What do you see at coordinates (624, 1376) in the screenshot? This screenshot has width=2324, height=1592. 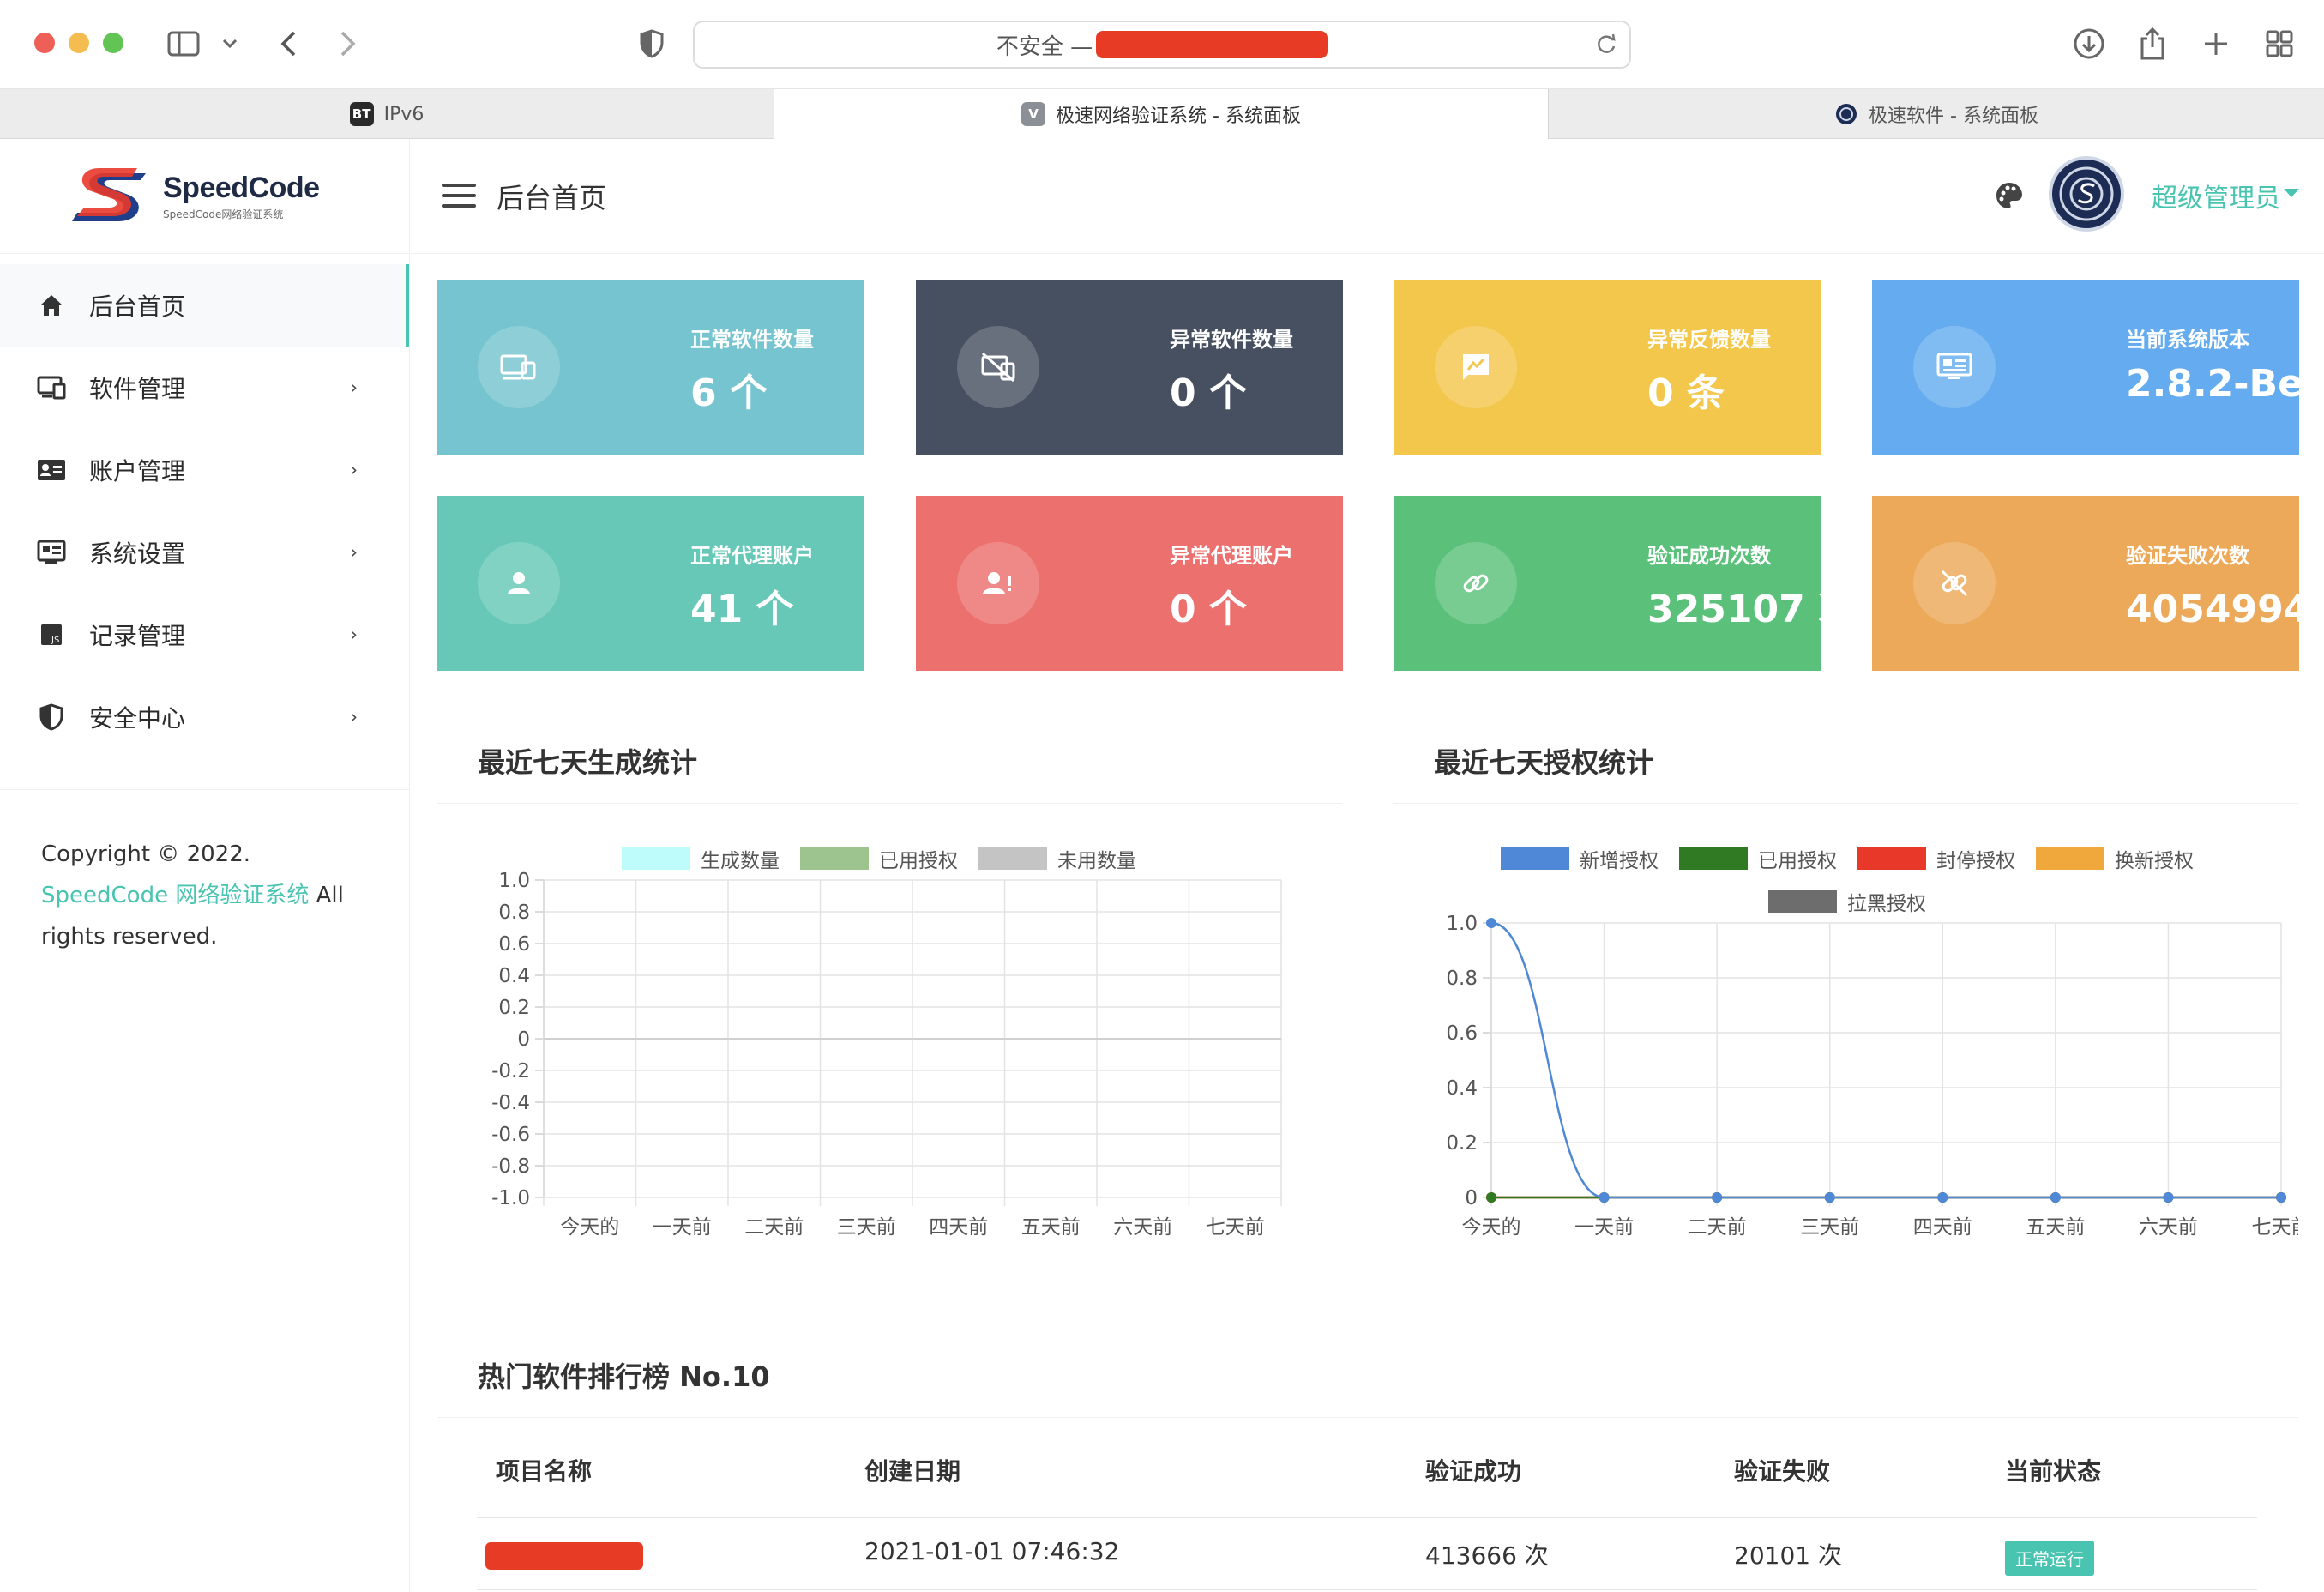 I see `panel-title: 热门软件排行榜 No.10` at bounding box center [624, 1376].